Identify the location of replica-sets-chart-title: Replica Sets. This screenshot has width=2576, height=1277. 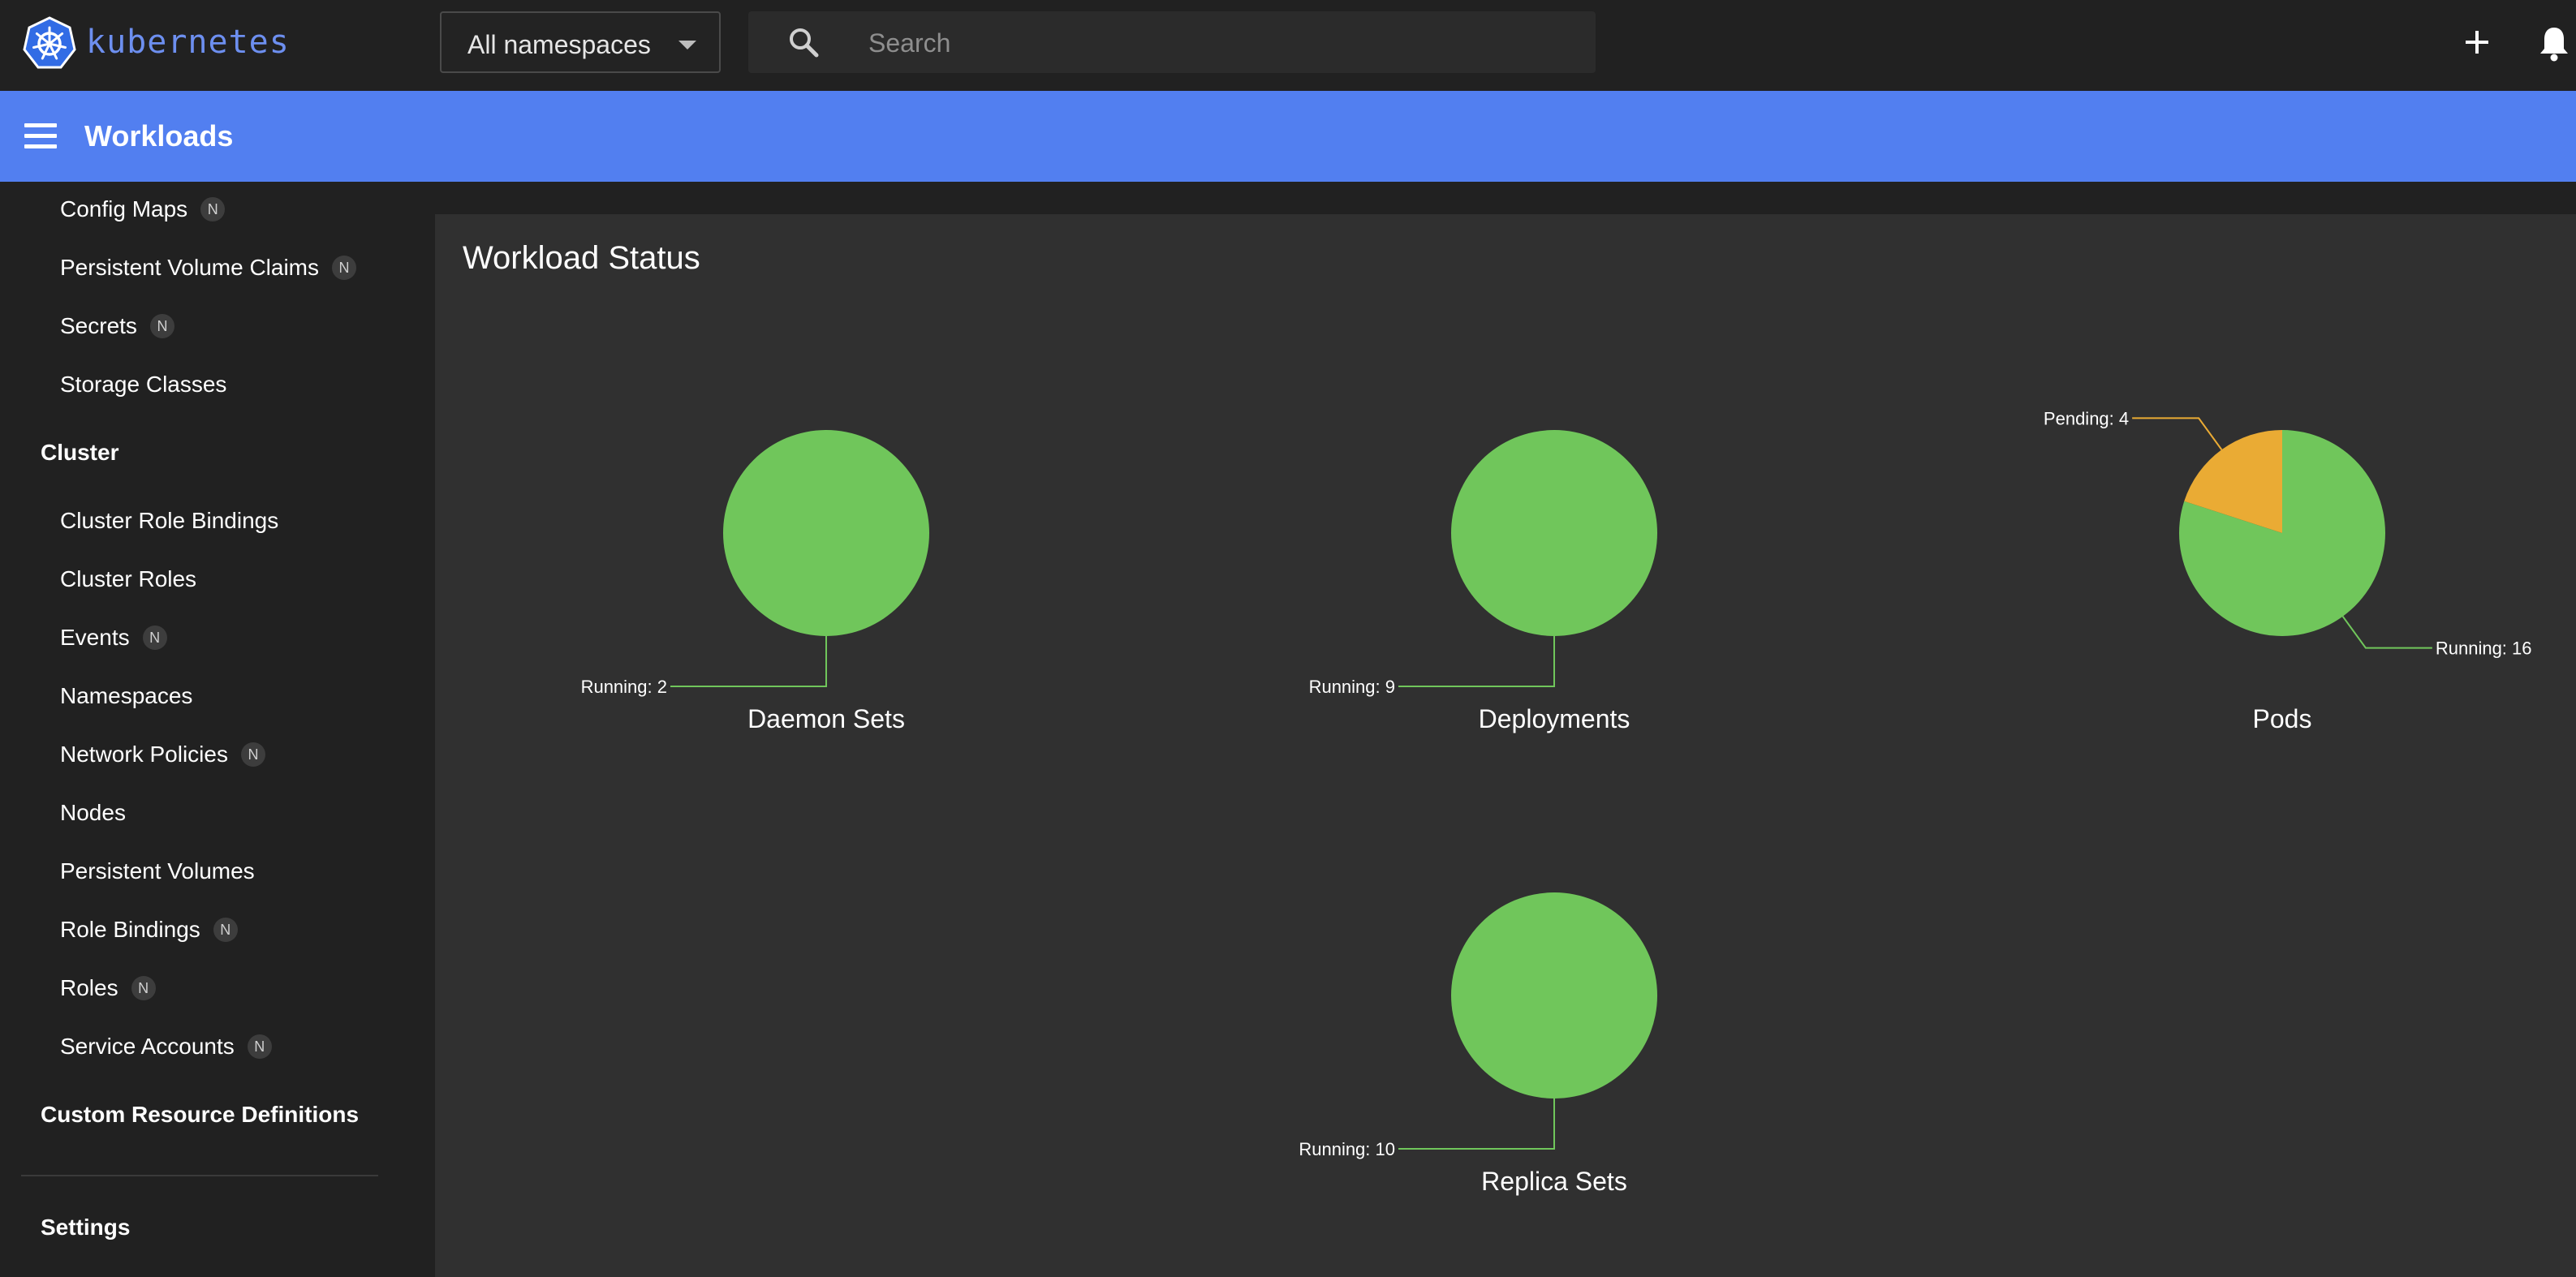
(1555, 1181).